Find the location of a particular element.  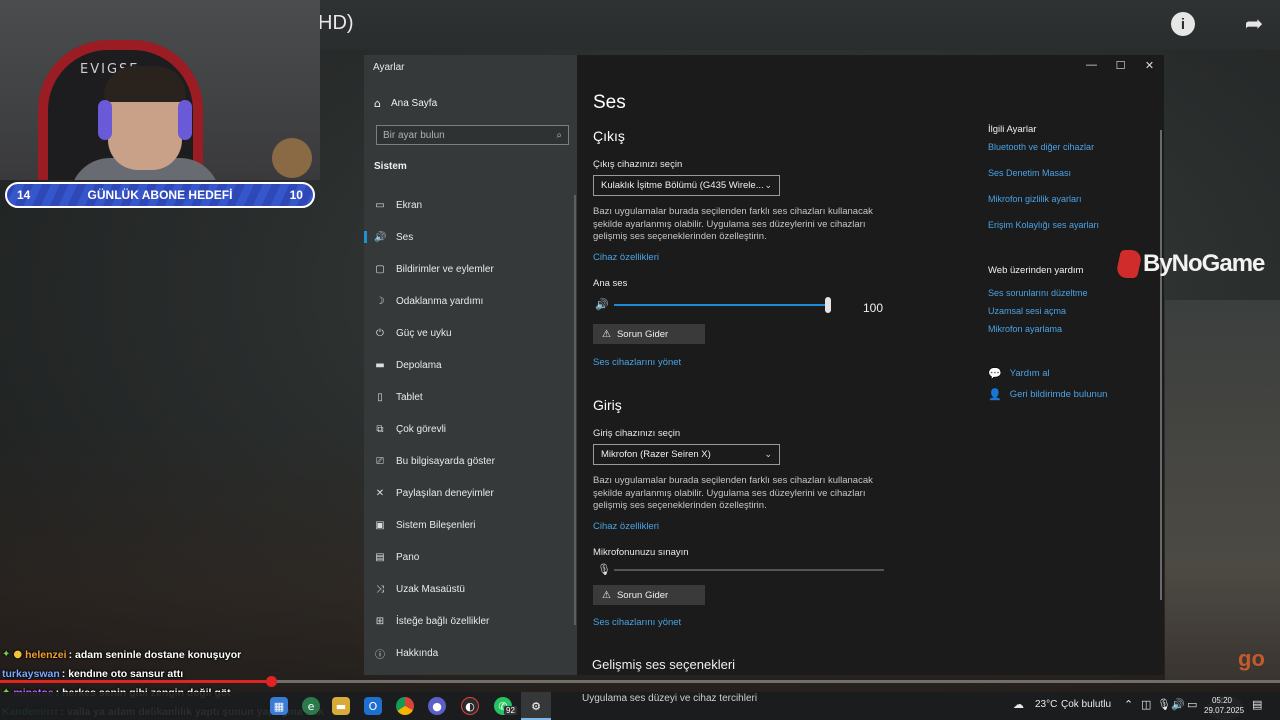

sidebar-item-projecting: ⎚ Bu bilgisayarda göster is located at coordinates (470, 461).